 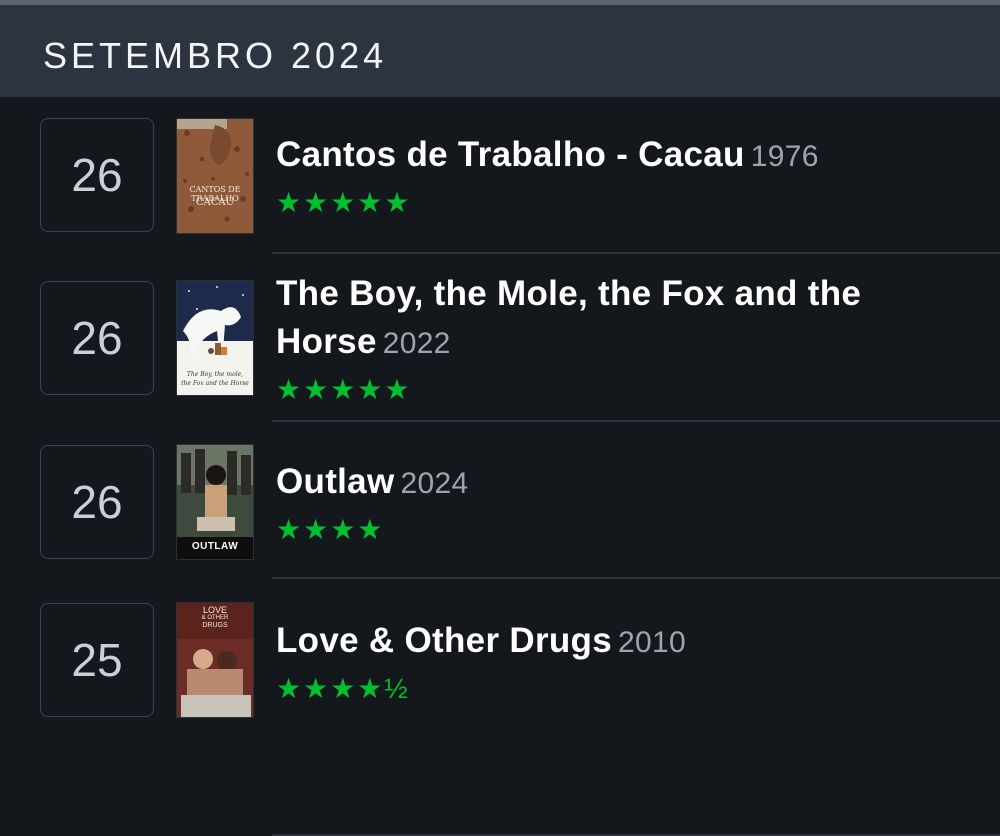 I want to click on film-title-text: Cantos de Trabalho - Cacau, so click(x=510, y=154).